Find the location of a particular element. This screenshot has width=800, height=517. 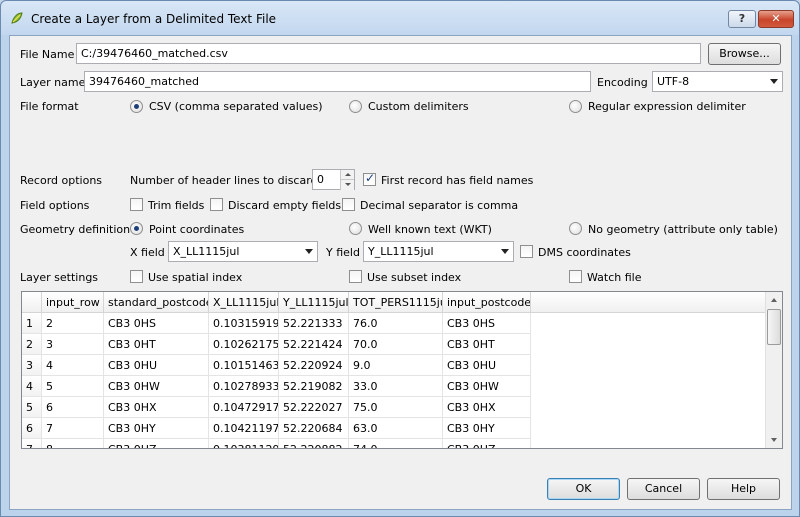

help-button: Help is located at coordinates (743, 489).